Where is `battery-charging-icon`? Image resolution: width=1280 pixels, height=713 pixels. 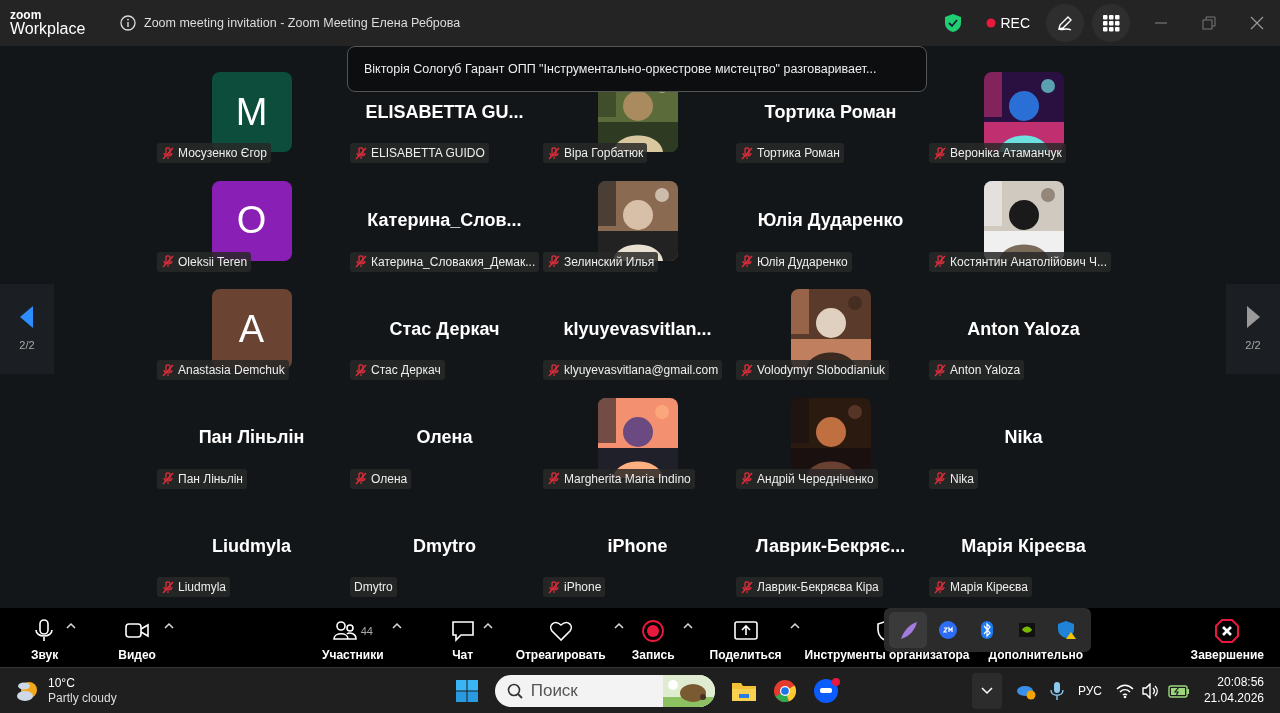
battery-charging-icon is located at coordinates (1178, 690).